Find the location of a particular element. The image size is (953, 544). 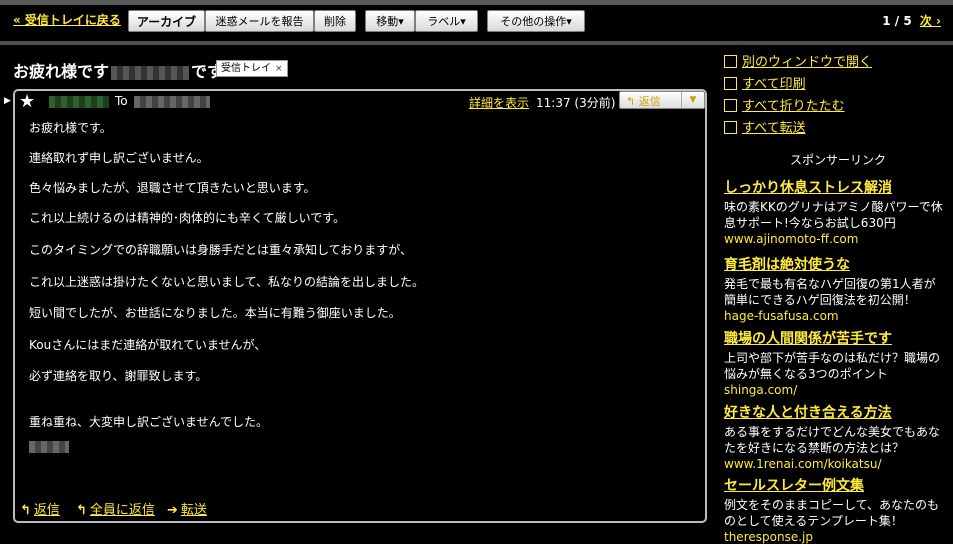

subject-line: お疲れ様です です is located at coordinates (118, 70).